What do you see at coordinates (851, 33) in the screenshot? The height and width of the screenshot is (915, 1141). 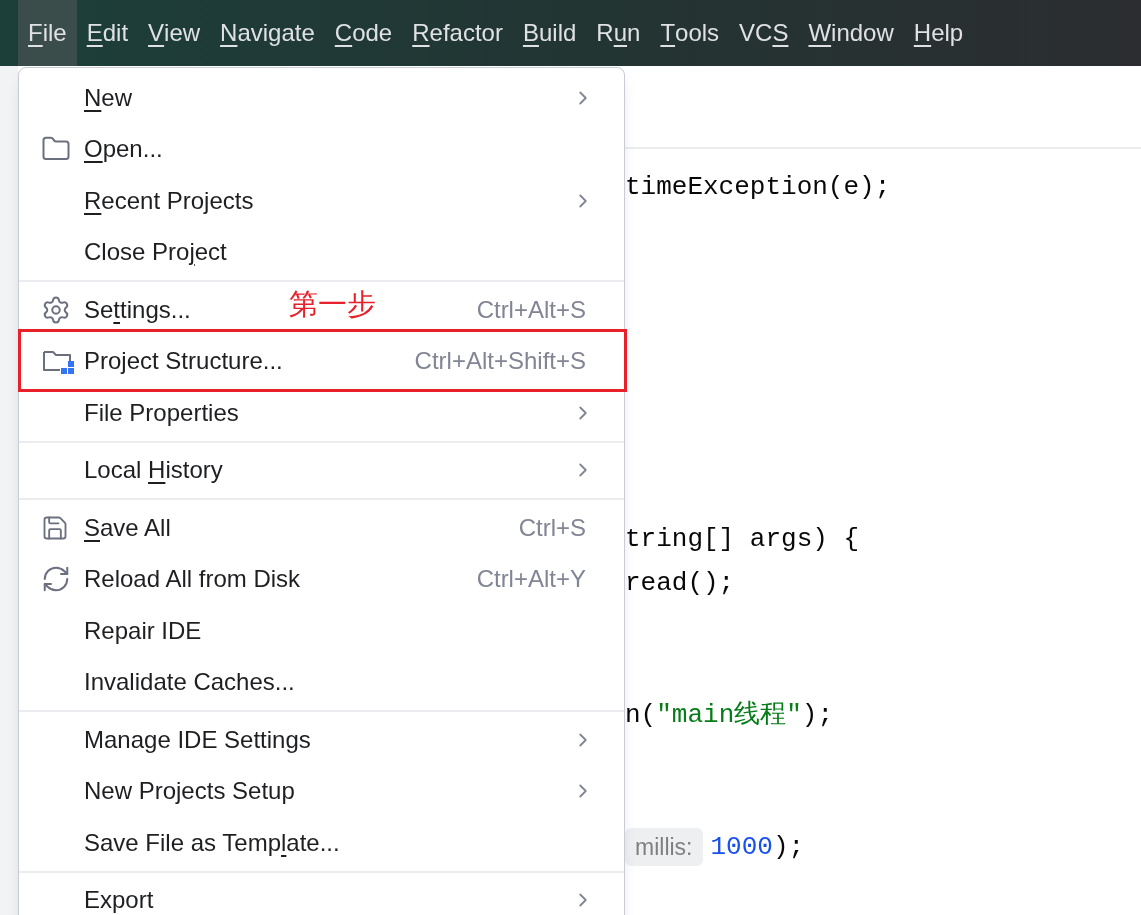 I see `menu-bar-item: Window` at bounding box center [851, 33].